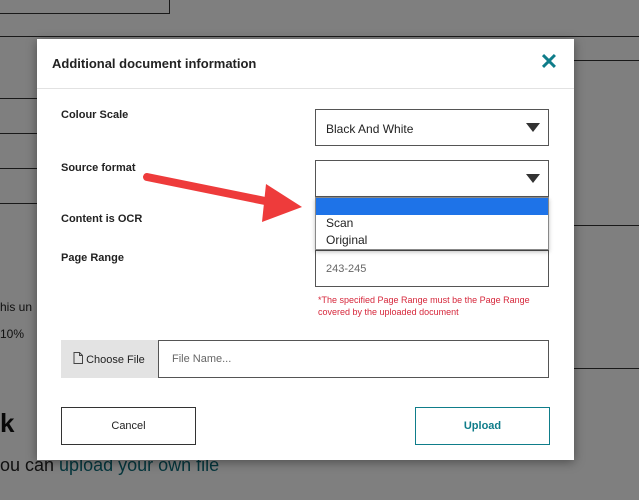  I want to click on source-format-select, so click(432, 178).